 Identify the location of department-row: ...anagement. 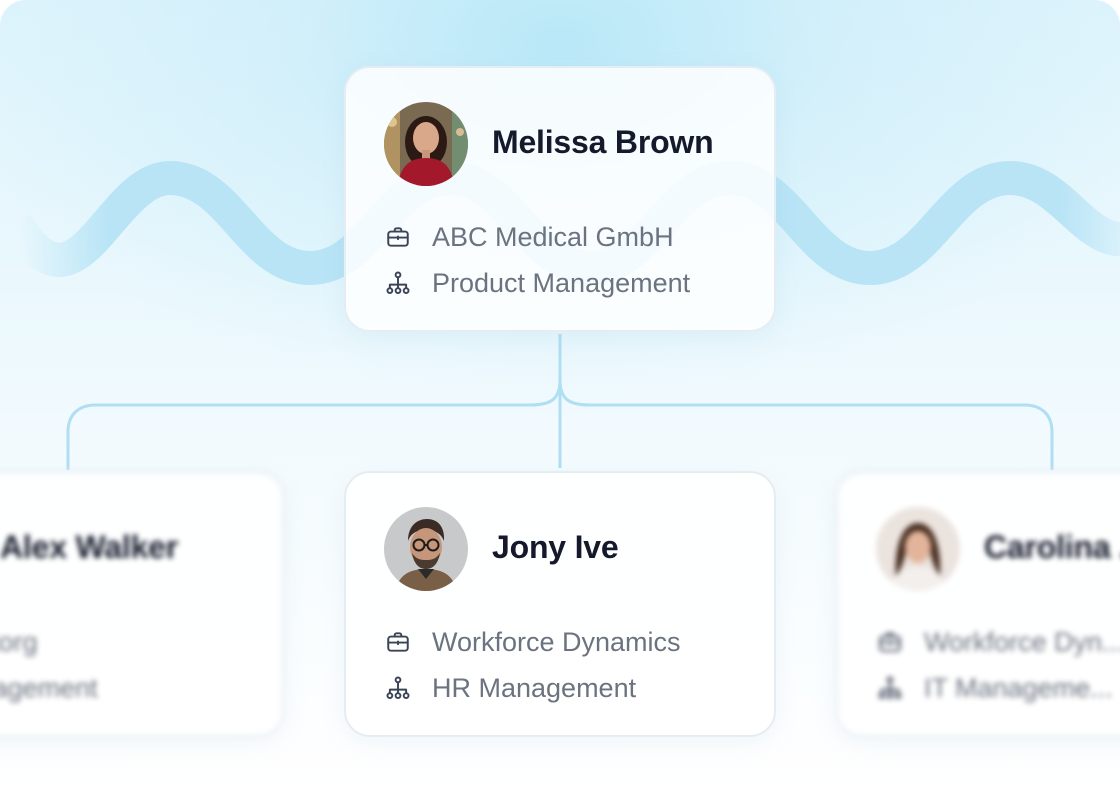
(49, 688).